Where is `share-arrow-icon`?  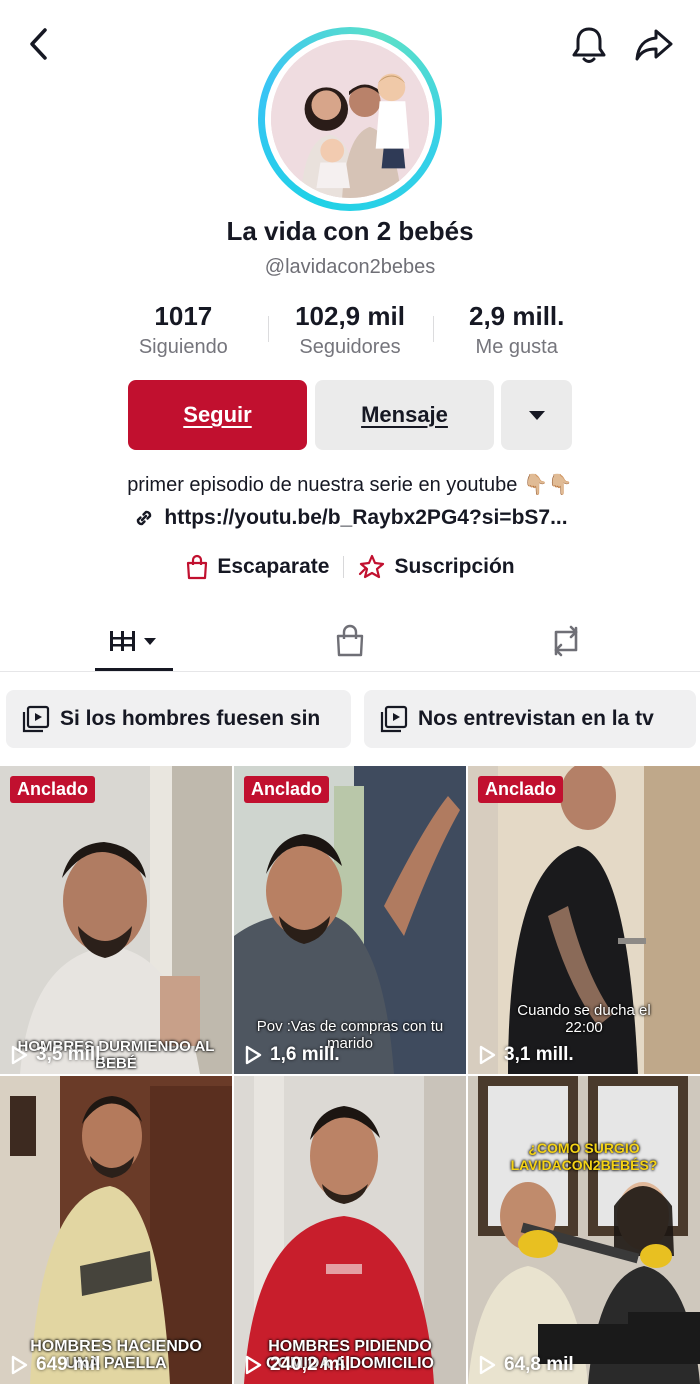 share-arrow-icon is located at coordinates (654, 45).